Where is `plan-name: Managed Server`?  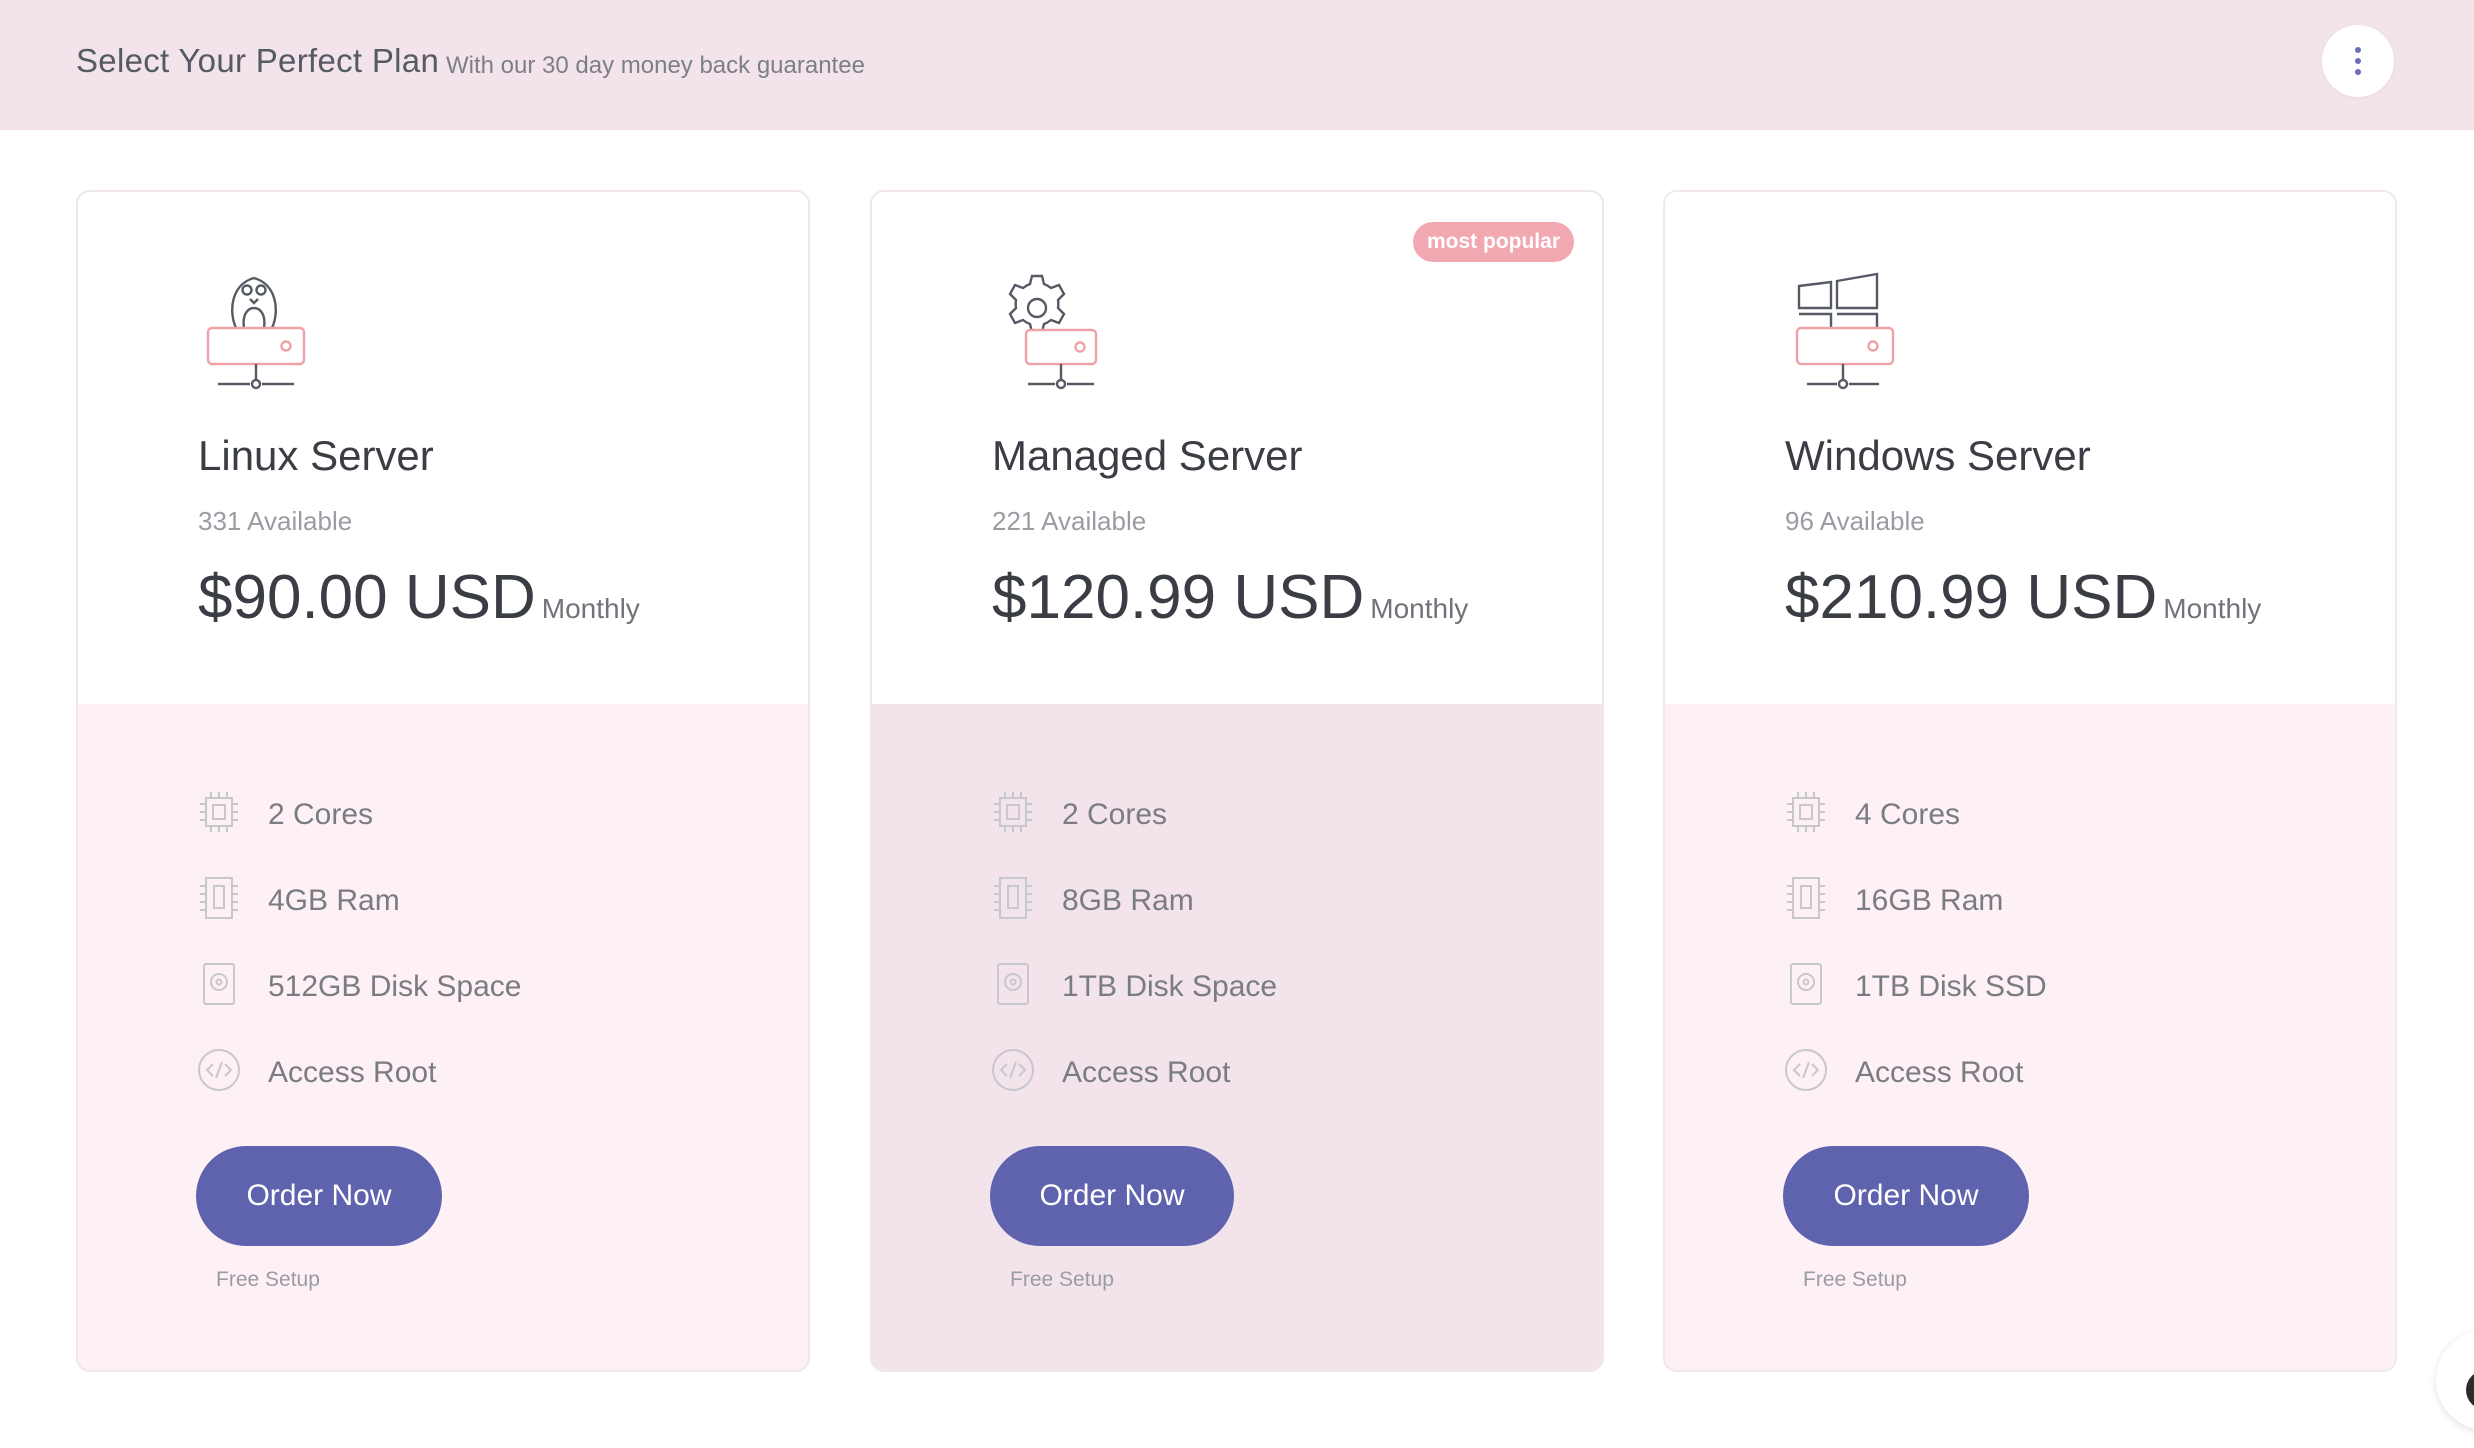 plan-name: Managed Server is located at coordinates (1147, 455).